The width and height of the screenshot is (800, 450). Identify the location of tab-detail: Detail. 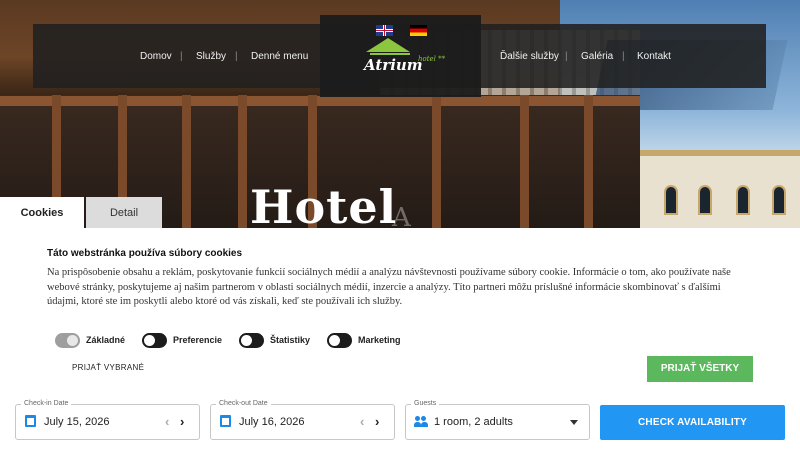
(124, 212).